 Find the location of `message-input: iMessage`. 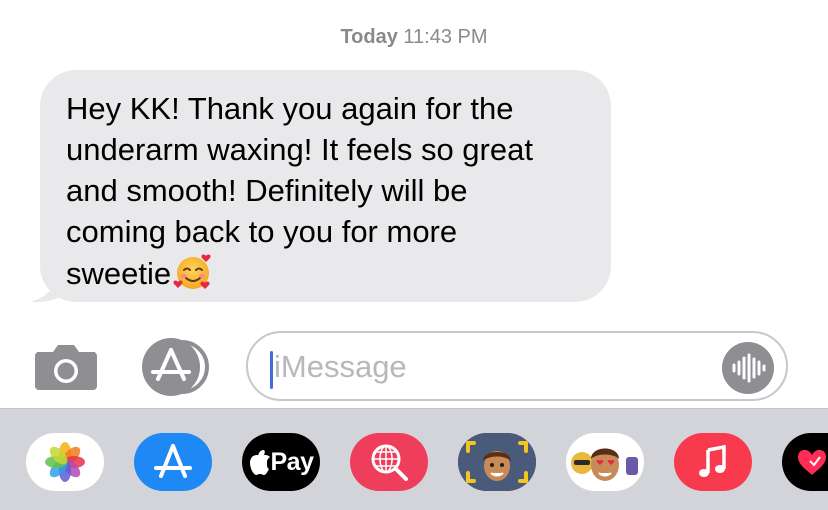

message-input: iMessage is located at coordinates (517, 366).